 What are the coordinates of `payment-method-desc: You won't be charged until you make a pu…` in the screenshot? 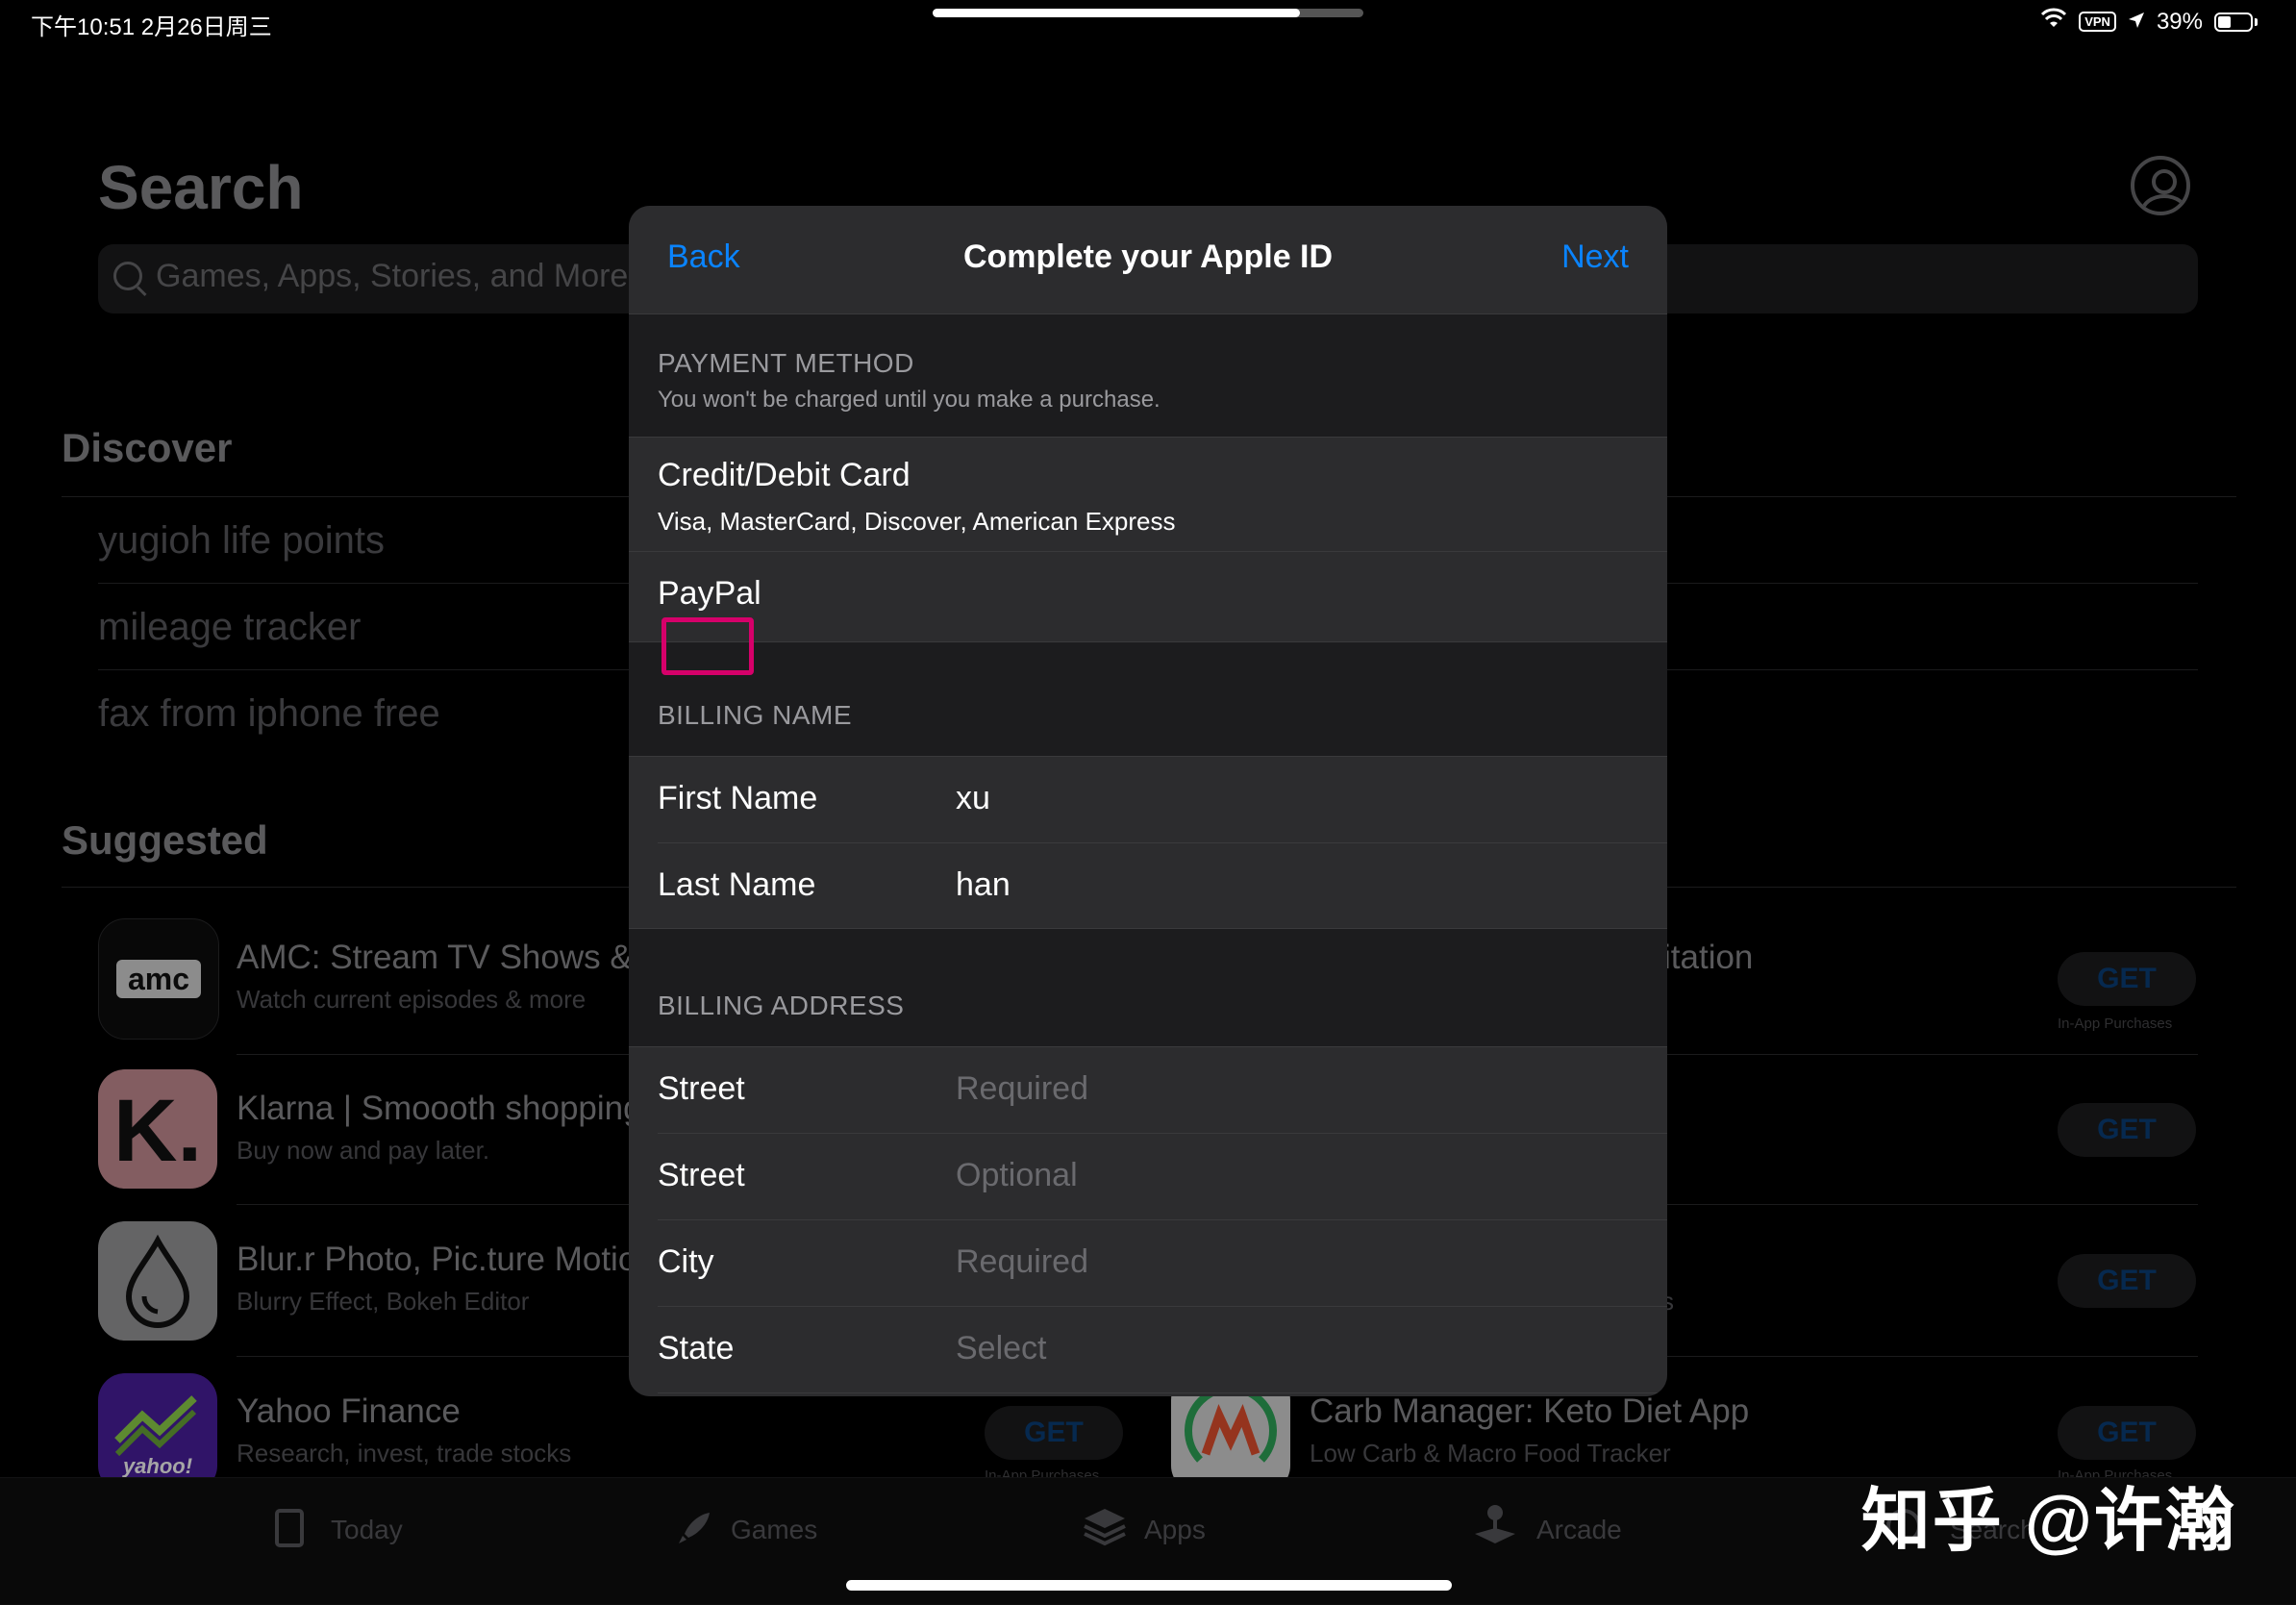 It's located at (909, 400).